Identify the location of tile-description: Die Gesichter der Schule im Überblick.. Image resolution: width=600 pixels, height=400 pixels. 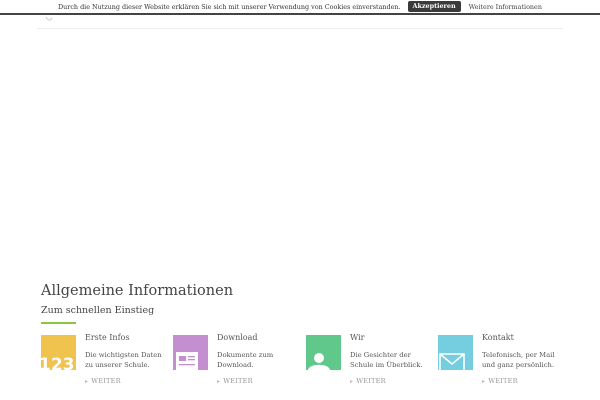
(386, 360).